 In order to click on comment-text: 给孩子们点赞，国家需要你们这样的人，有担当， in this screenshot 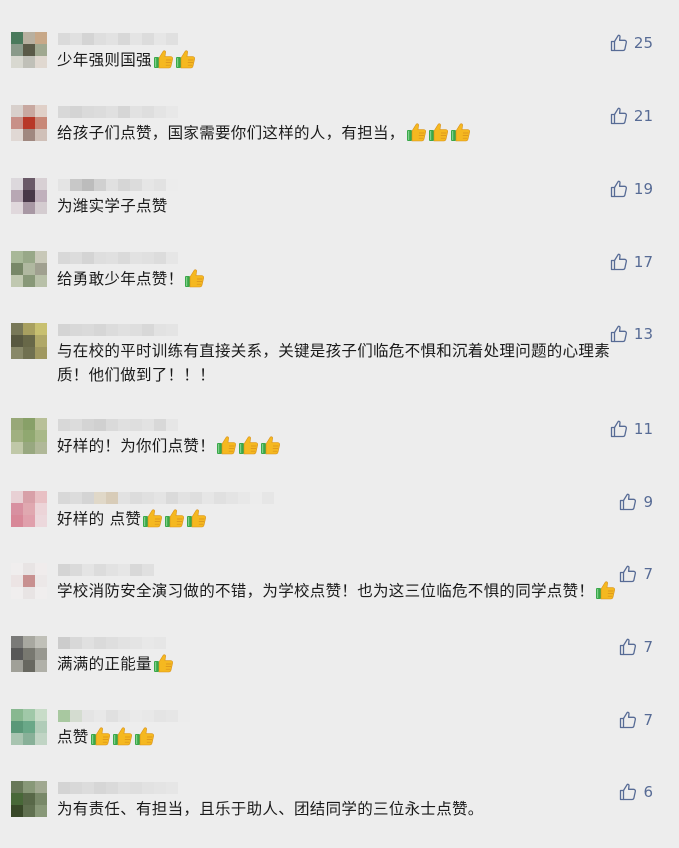, I will do `click(352, 133)`.